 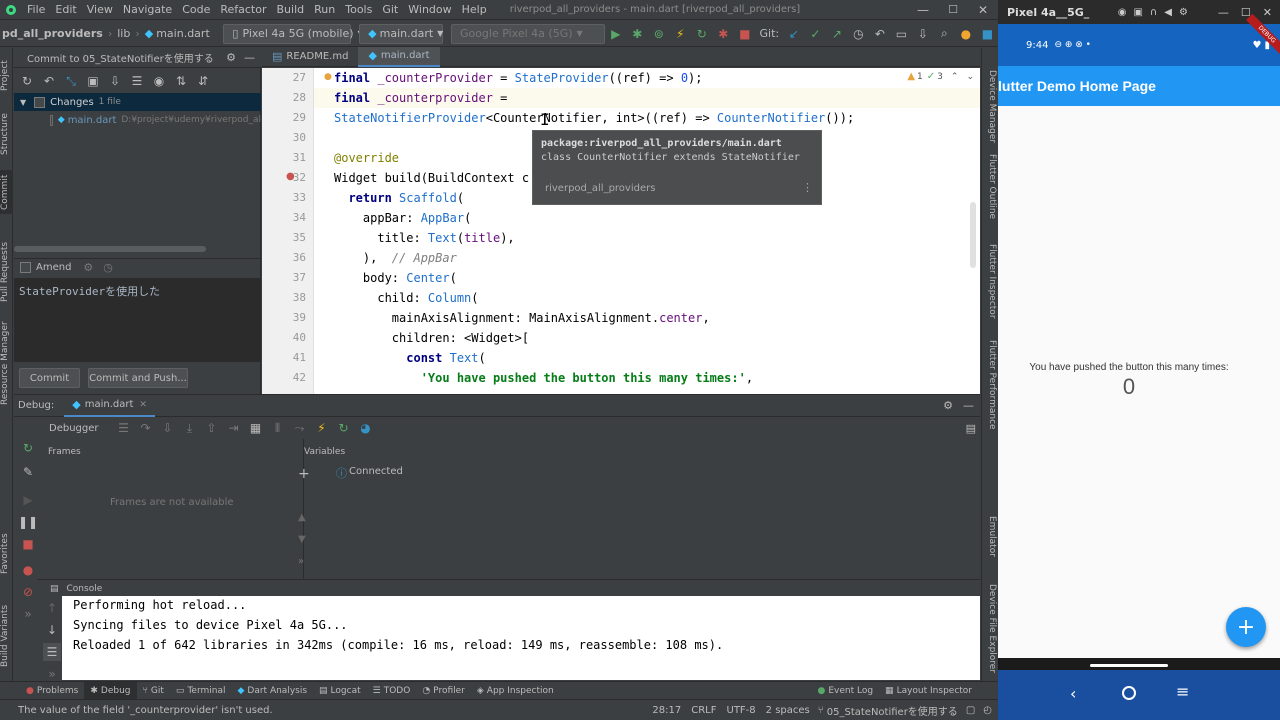 What do you see at coordinates (6, 636) in the screenshot?
I see `tab-build-variants: Build Variants` at bounding box center [6, 636].